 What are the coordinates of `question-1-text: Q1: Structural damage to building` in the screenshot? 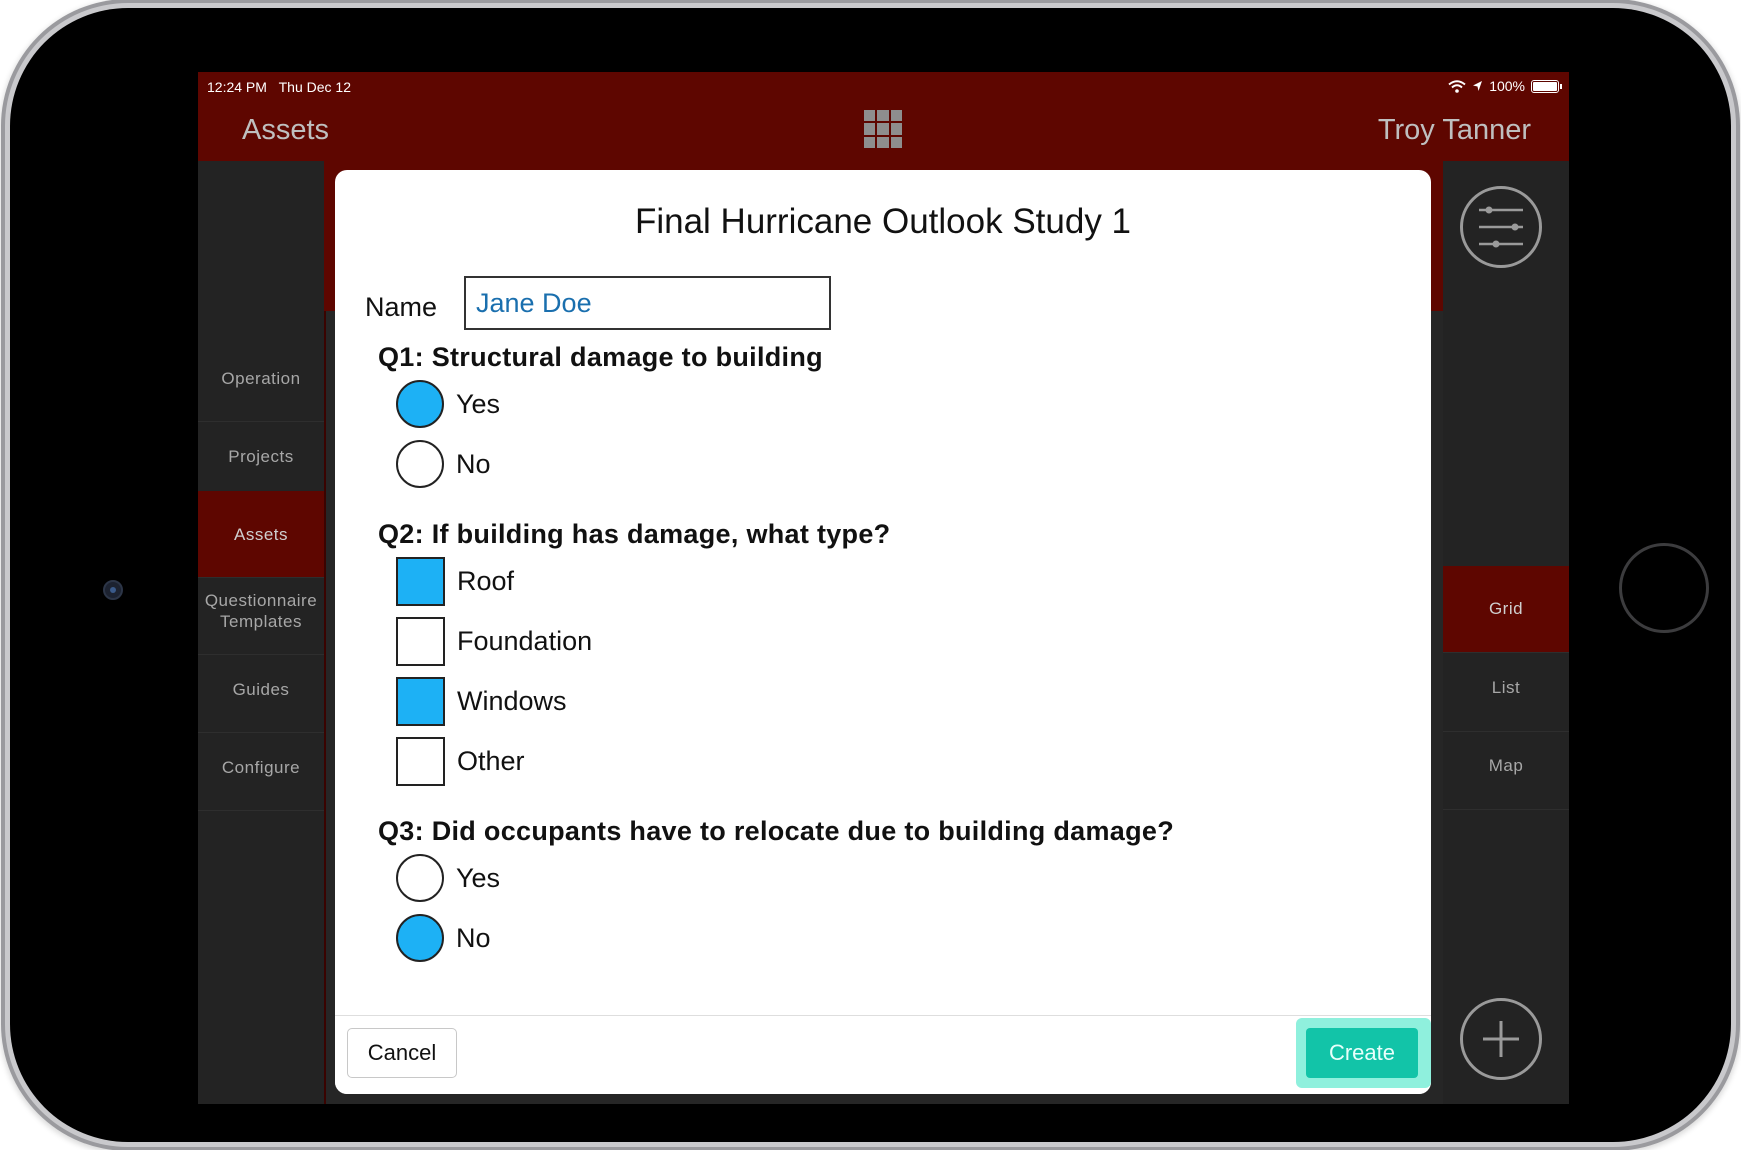 It's located at (600, 357).